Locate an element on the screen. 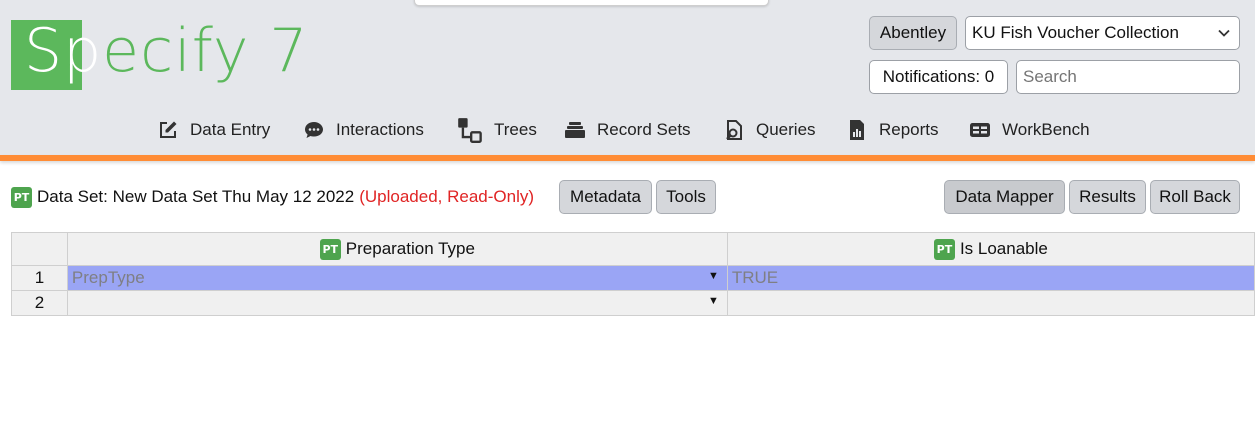 The height and width of the screenshot is (444, 1255). nav-interactions: Interactions is located at coordinates (363, 130).